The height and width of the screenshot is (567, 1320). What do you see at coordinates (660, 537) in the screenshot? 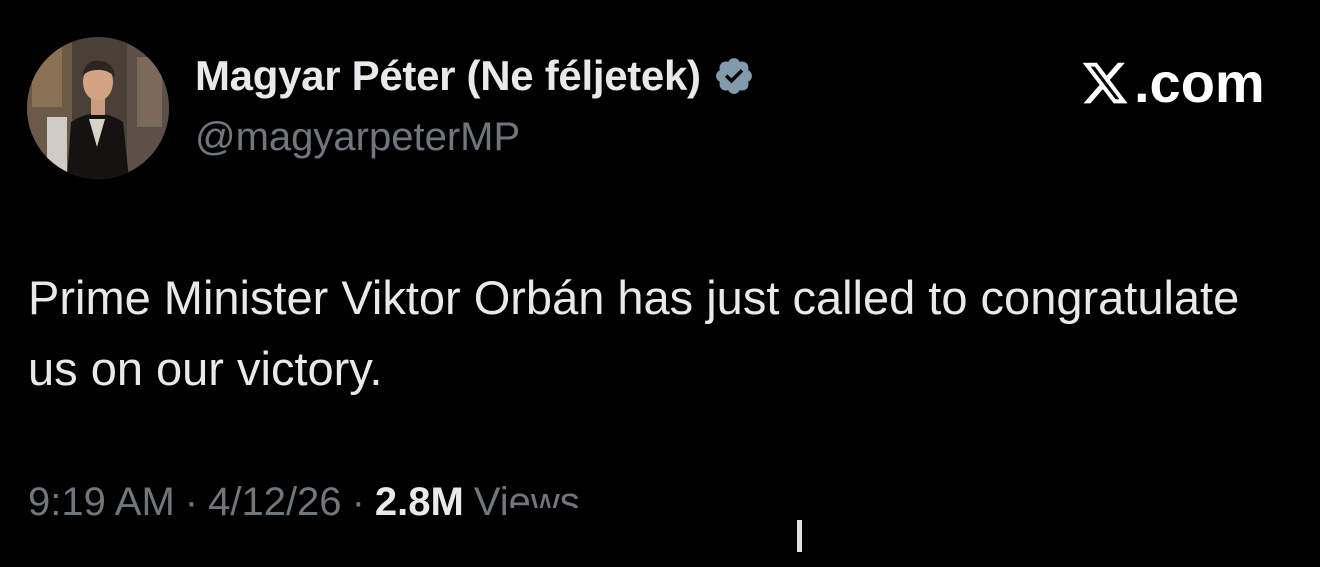
I see `cropped-region` at bounding box center [660, 537].